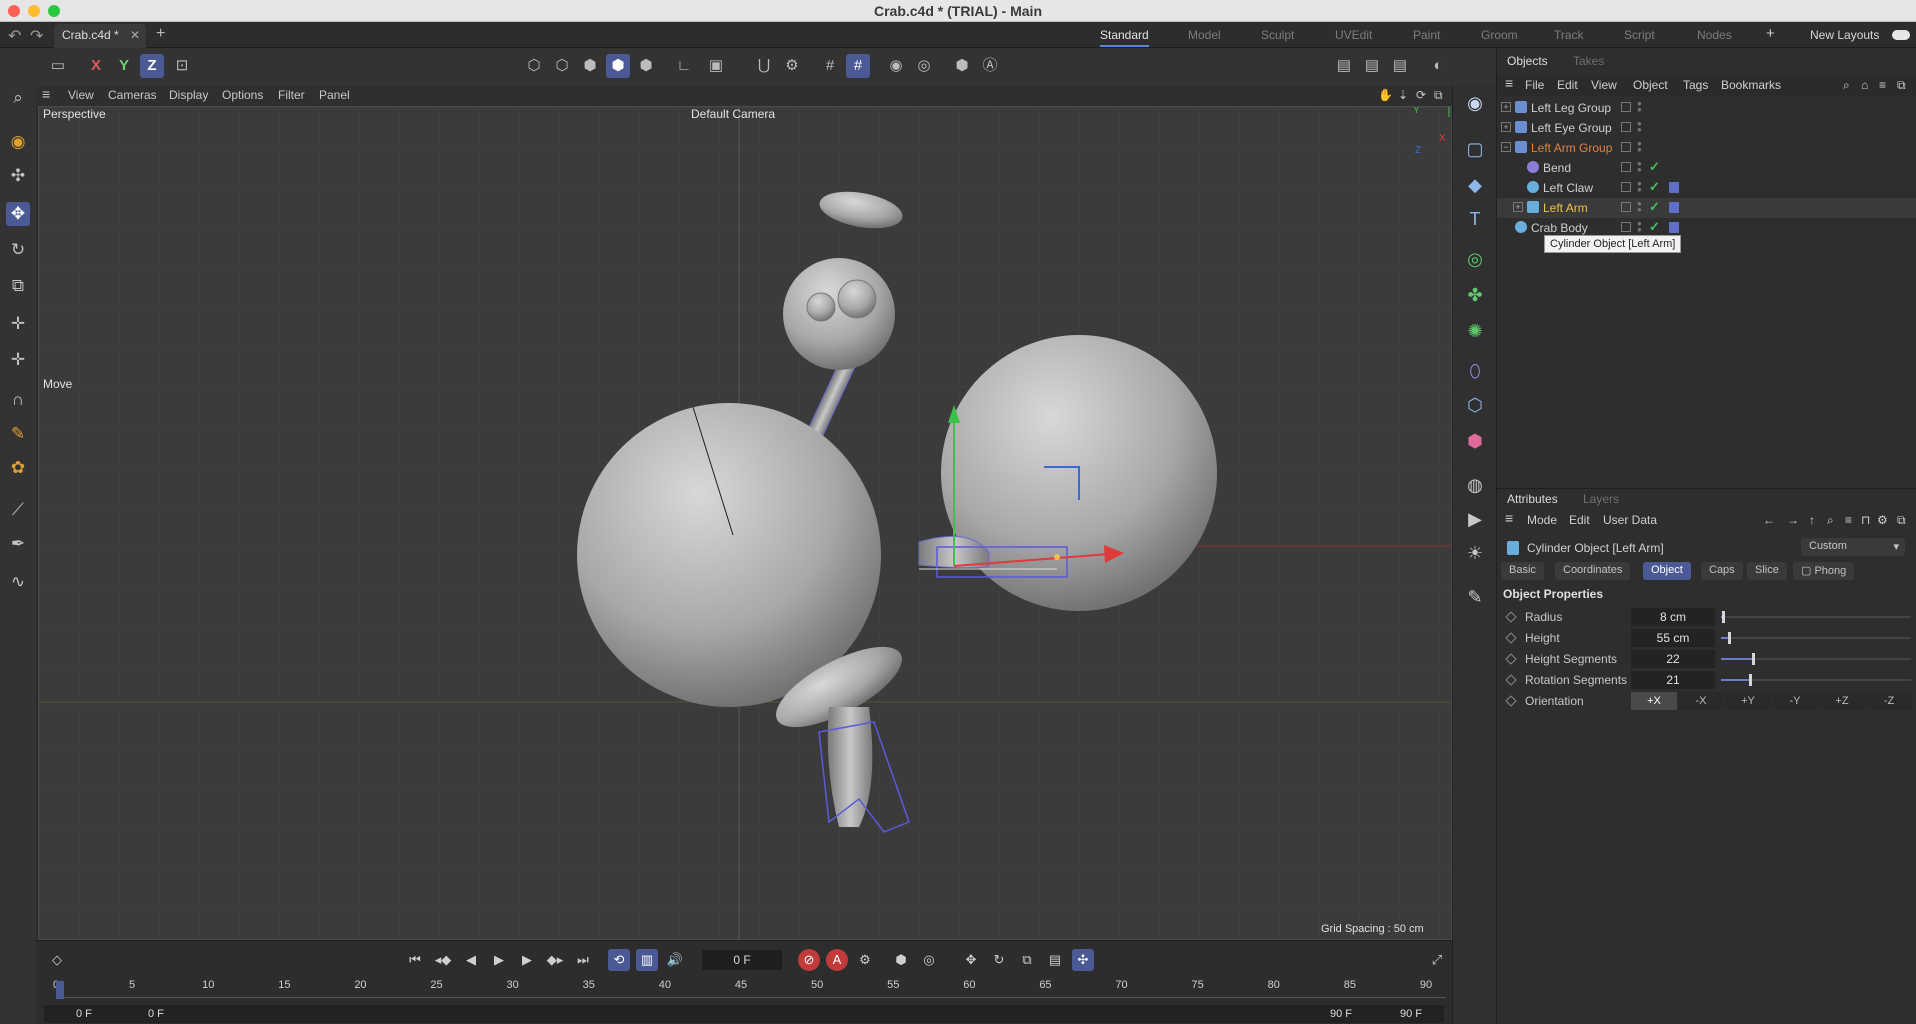  Describe the element at coordinates (242, 95) in the screenshot. I see `viewport-menu-options: Options` at that location.